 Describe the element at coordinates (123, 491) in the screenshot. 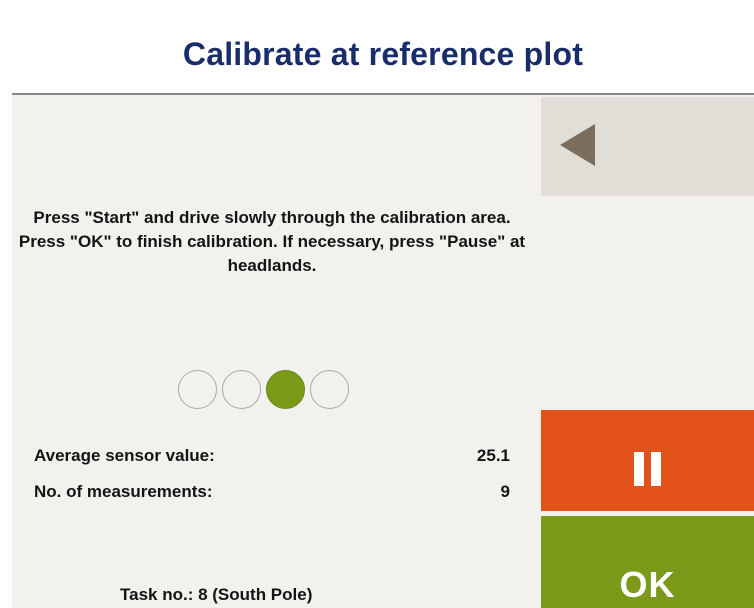

I see `measurement-count-label: No. of measurements:` at that location.